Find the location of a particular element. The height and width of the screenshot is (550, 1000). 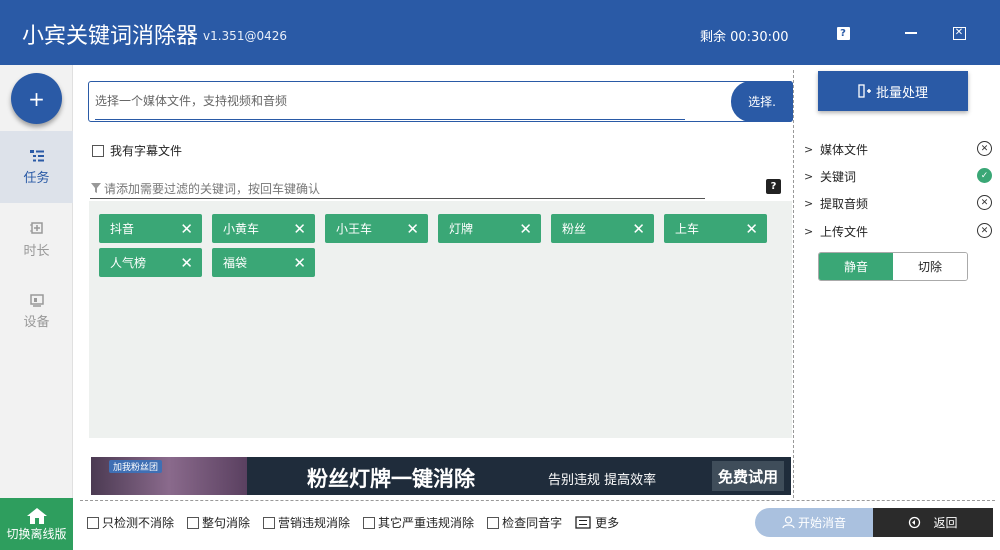

home-icon is located at coordinates (36, 515).